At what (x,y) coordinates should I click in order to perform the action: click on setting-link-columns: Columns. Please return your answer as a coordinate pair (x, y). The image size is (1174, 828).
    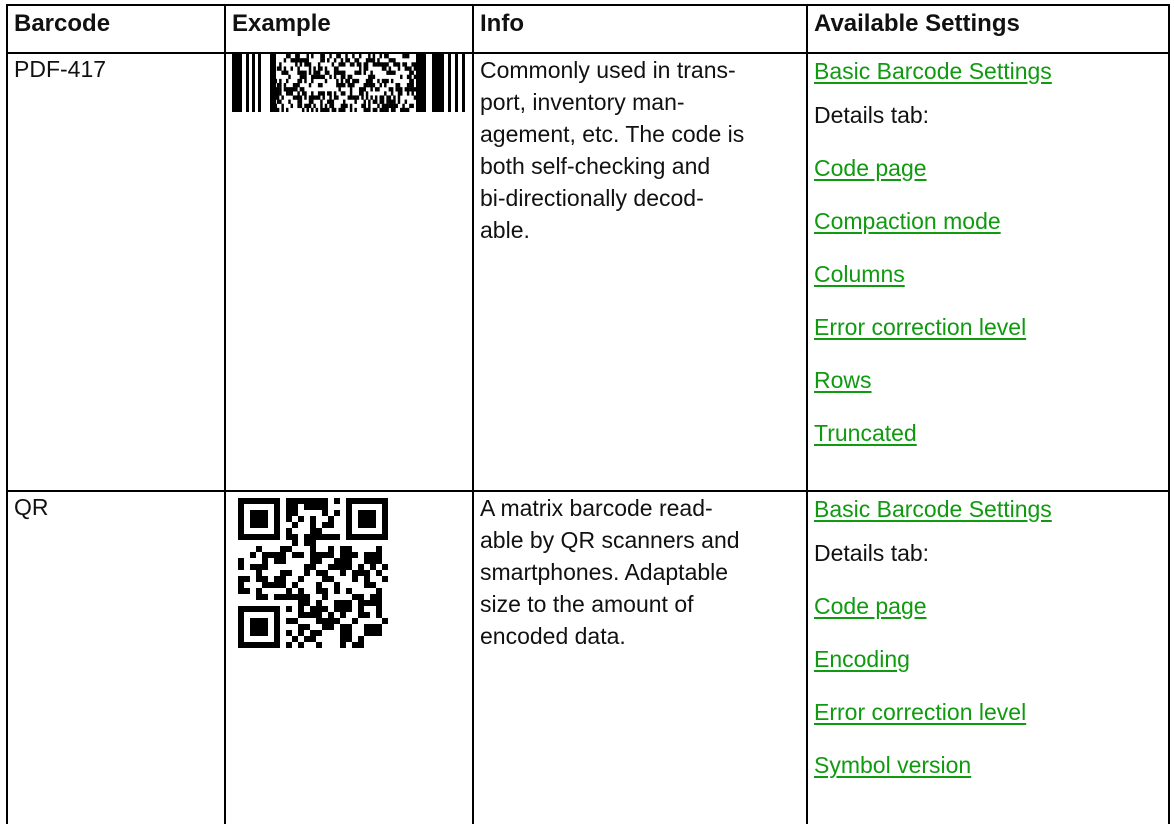
    Looking at the image, I should click on (988, 274).